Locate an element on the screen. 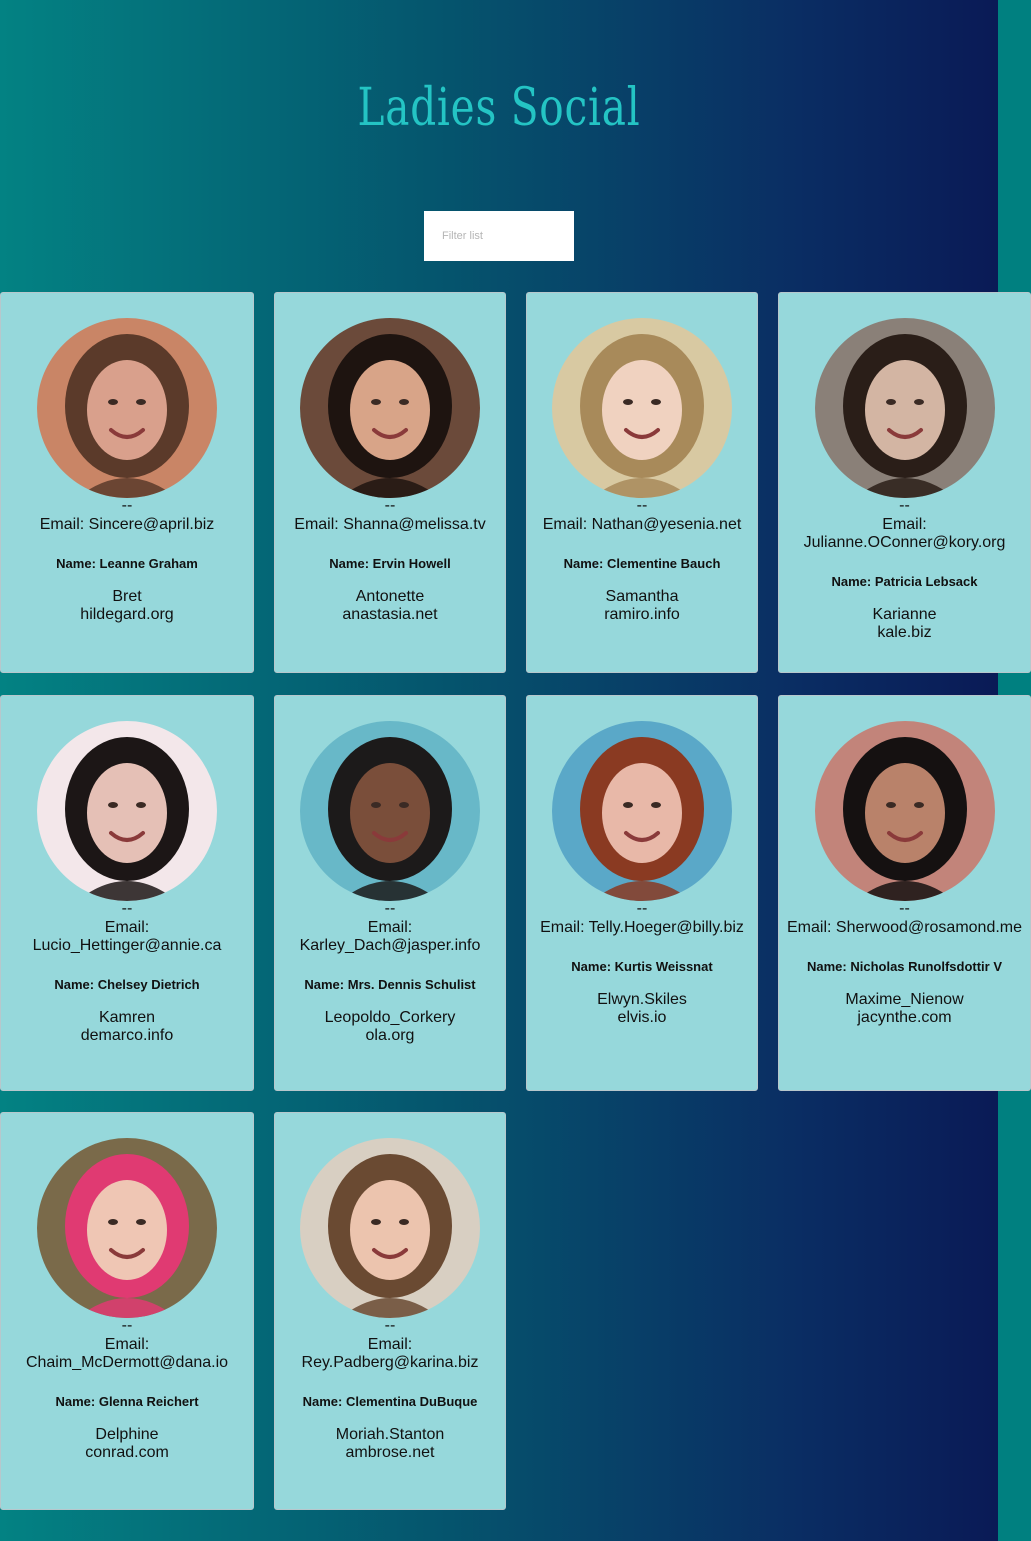 Image resolution: width=1031 pixels, height=1541 pixels. website: anastasia.net is located at coordinates (390, 614).